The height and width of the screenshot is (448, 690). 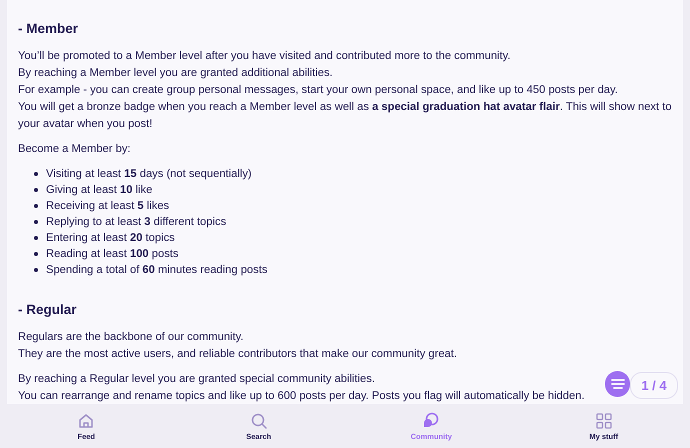 What do you see at coordinates (74, 149) in the screenshot?
I see `paragraph-line: Become a Member by:` at bounding box center [74, 149].